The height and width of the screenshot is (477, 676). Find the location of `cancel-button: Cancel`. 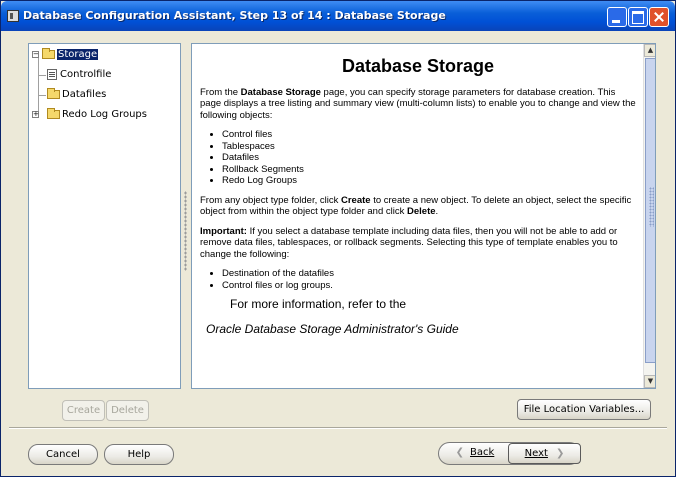

cancel-button: Cancel is located at coordinates (63, 454).